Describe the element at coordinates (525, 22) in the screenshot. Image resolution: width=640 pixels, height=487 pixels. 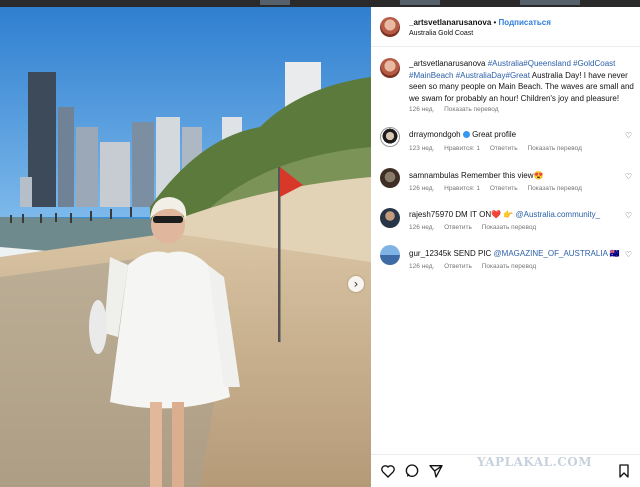
I see `follow-button: Подписаться` at that location.